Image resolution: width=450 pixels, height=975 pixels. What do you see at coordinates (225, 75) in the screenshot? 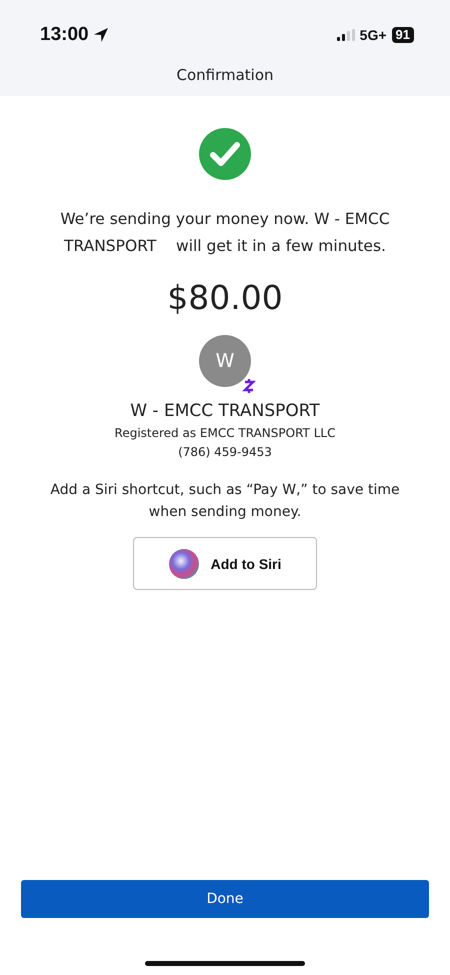
I see `screen-title: Confirmation` at bounding box center [225, 75].